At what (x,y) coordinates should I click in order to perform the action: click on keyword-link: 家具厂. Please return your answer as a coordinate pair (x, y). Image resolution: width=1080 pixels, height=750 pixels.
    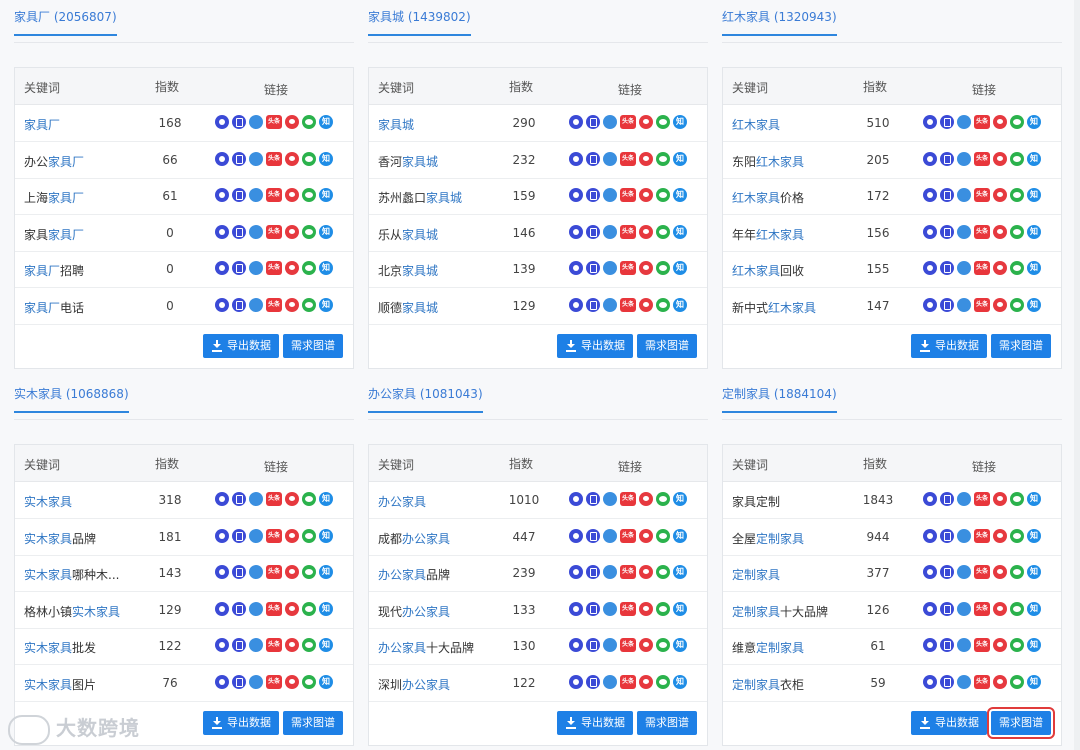
    Looking at the image, I should click on (42, 124).